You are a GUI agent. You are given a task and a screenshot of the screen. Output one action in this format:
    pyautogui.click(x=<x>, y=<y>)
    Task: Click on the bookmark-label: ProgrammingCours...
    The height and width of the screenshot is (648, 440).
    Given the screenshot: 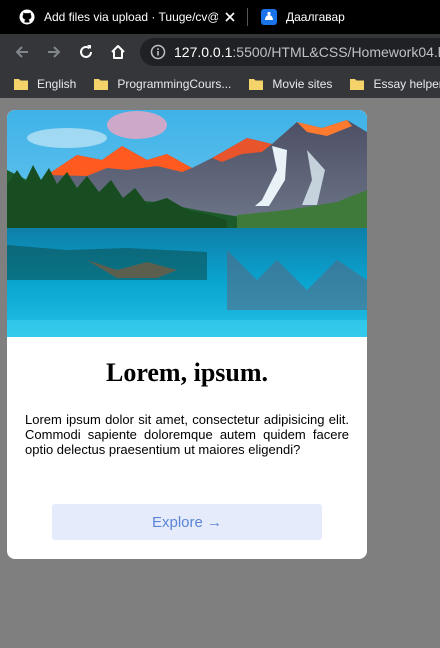 What is the action you would take?
    pyautogui.click(x=174, y=84)
    